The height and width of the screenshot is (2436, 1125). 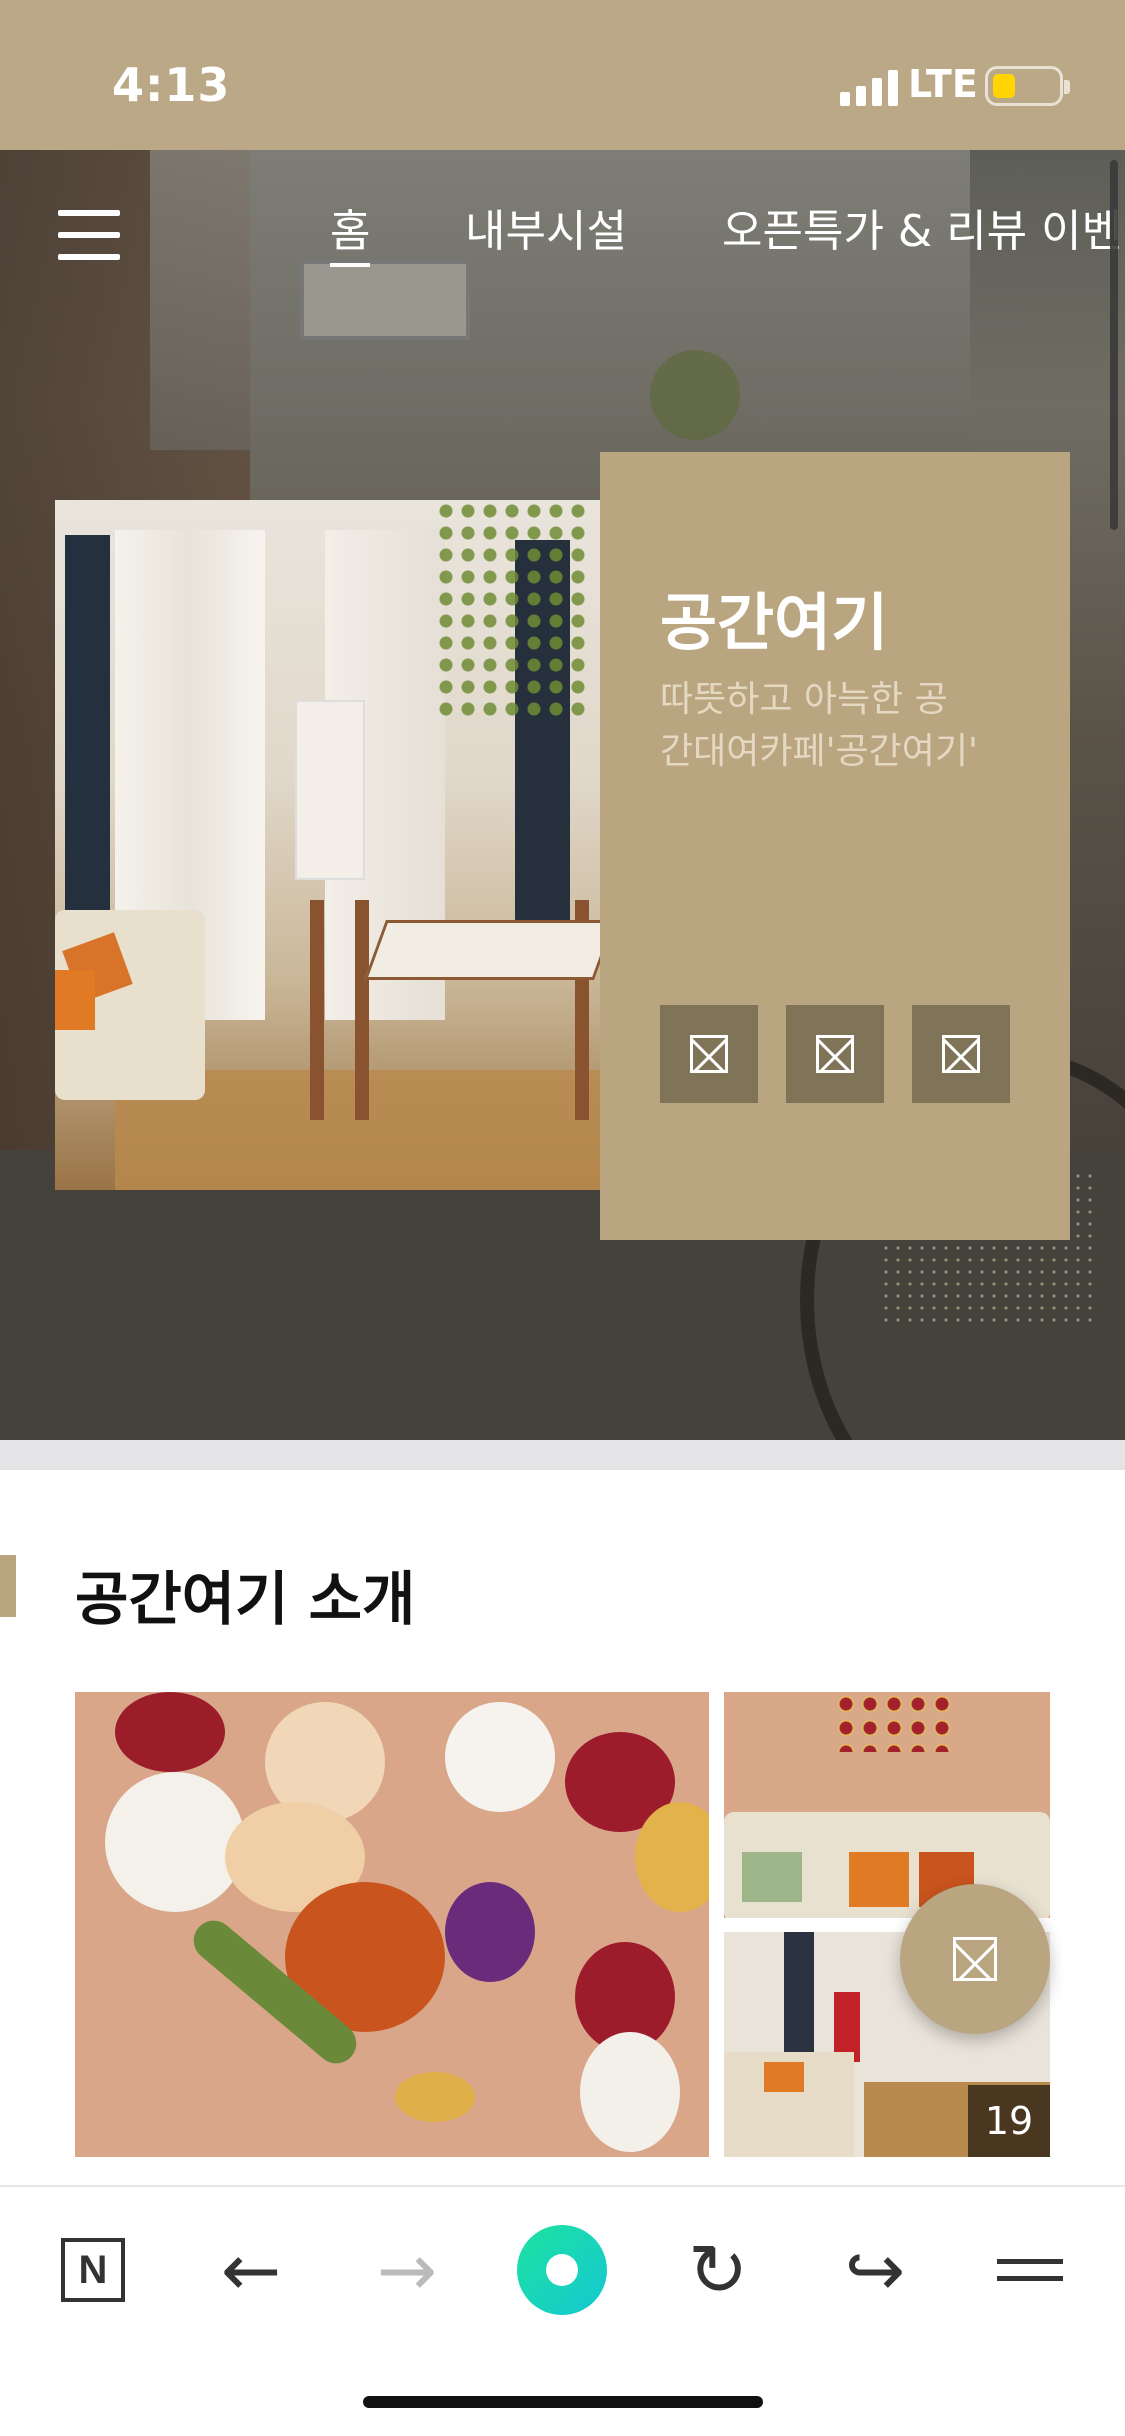 What do you see at coordinates (546, 227) in the screenshot?
I see `tab-facilities: 내부시설` at bounding box center [546, 227].